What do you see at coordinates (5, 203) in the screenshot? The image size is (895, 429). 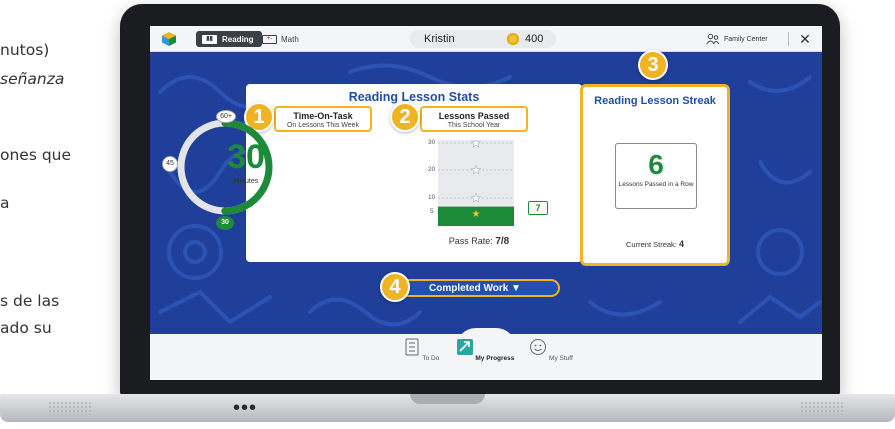 I see `slide-text-line: a` at bounding box center [5, 203].